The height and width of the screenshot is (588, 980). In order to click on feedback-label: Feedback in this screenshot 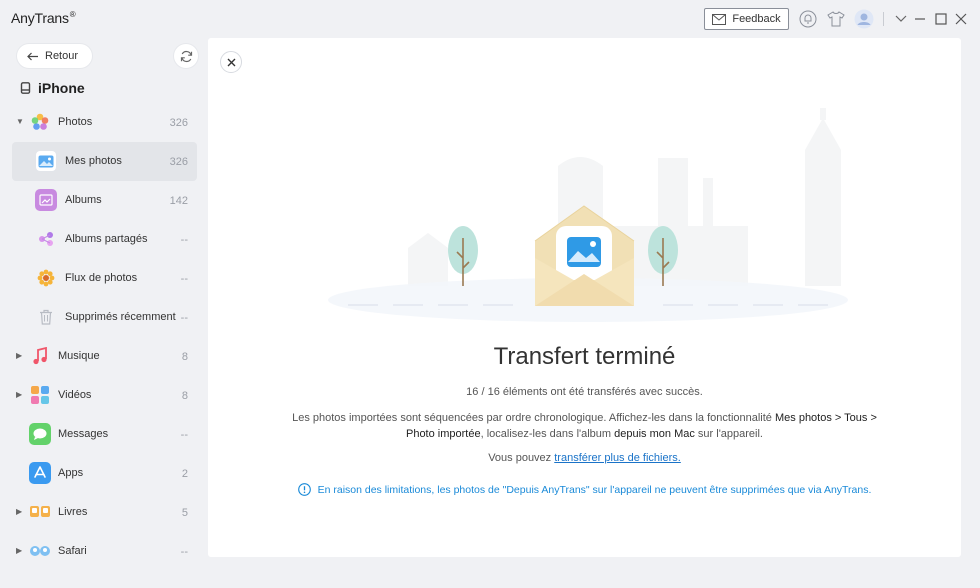, I will do `click(756, 19)`.